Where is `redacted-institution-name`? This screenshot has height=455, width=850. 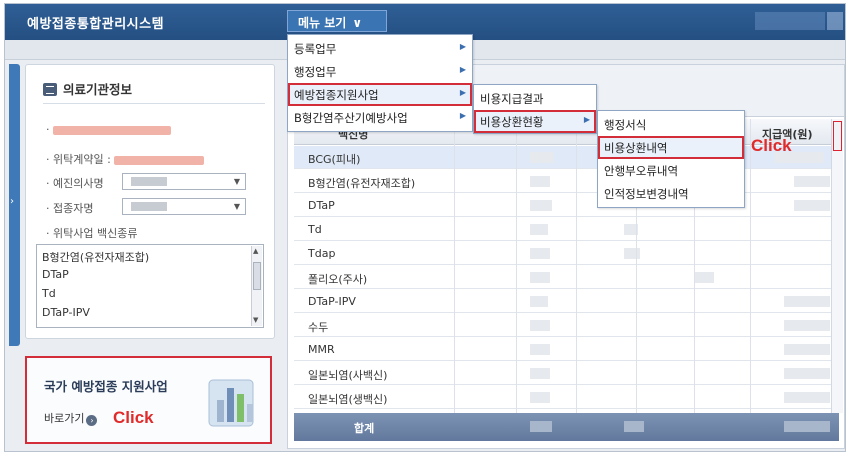
redacted-institution-name is located at coordinates (112, 130).